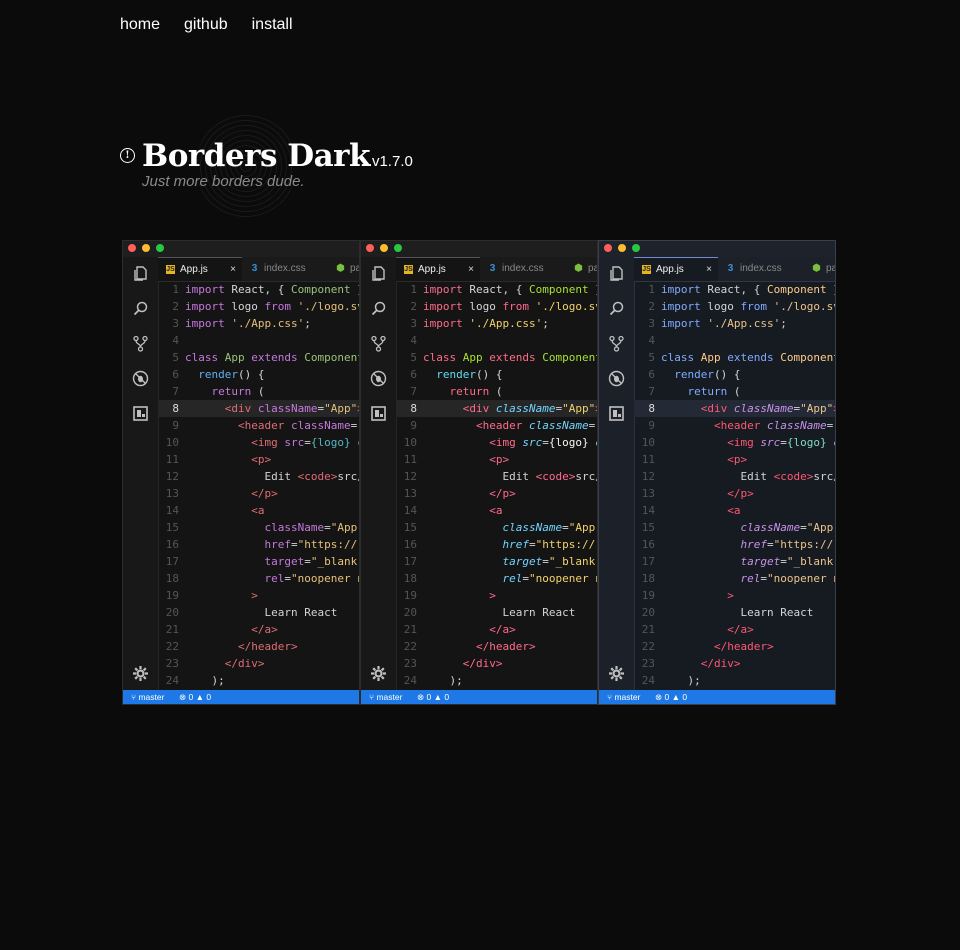 The width and height of the screenshot is (960, 950). Describe the element at coordinates (496, 306) in the screenshot. I see `code-line: 2import logo from './logo.svg';` at that location.